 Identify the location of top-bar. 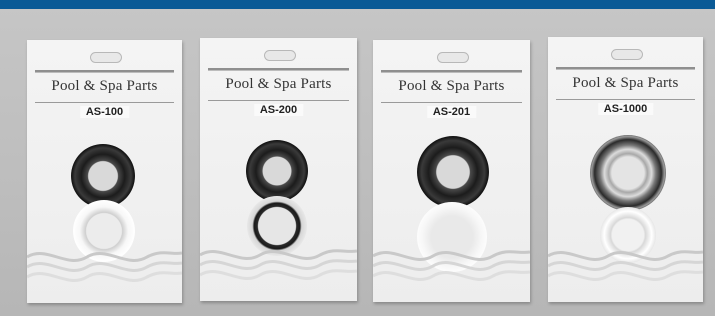
(357, 4).